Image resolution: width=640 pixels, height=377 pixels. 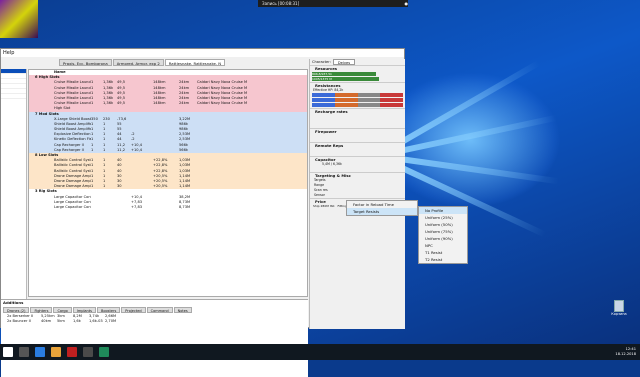 I want to click on additions-tab: Command, so click(x=159, y=310).